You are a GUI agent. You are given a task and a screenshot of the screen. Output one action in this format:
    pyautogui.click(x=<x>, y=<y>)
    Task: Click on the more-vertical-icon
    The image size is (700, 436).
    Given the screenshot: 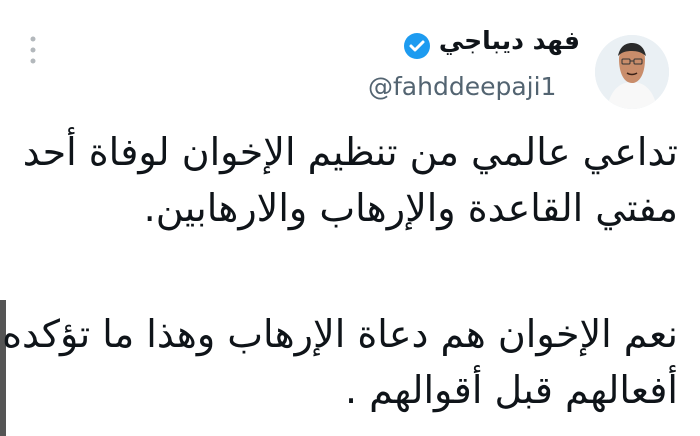 What is the action you would take?
    pyautogui.click(x=33, y=50)
    